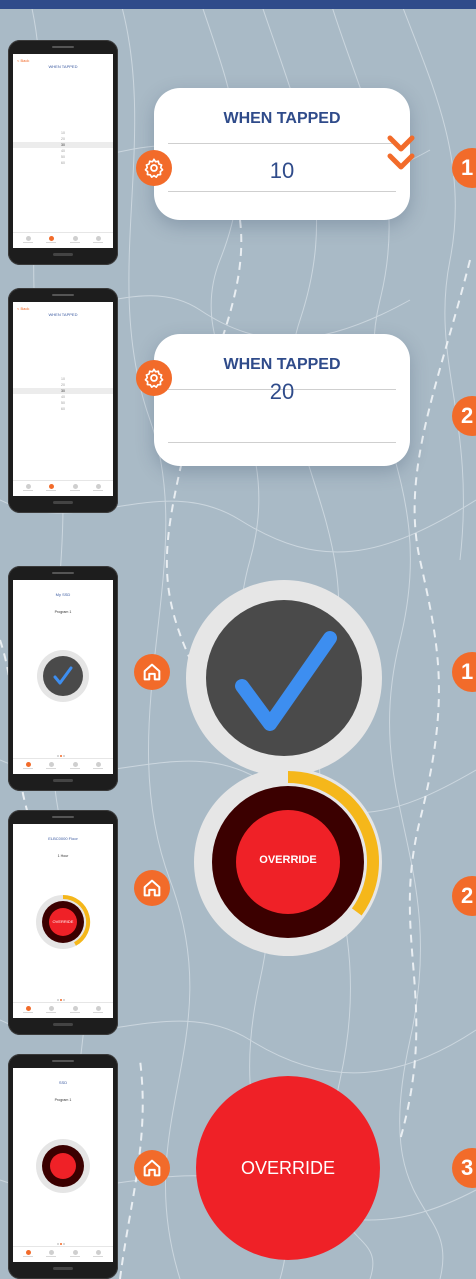  I want to click on step-number-2: 2, so click(464, 416).